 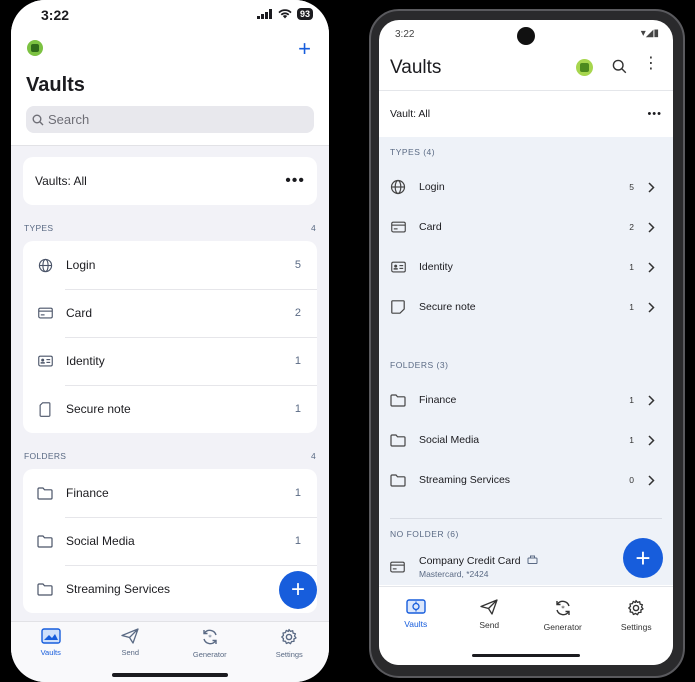 I want to click on folder-row-streaming-services: Streaming Services, so click(x=170, y=589).